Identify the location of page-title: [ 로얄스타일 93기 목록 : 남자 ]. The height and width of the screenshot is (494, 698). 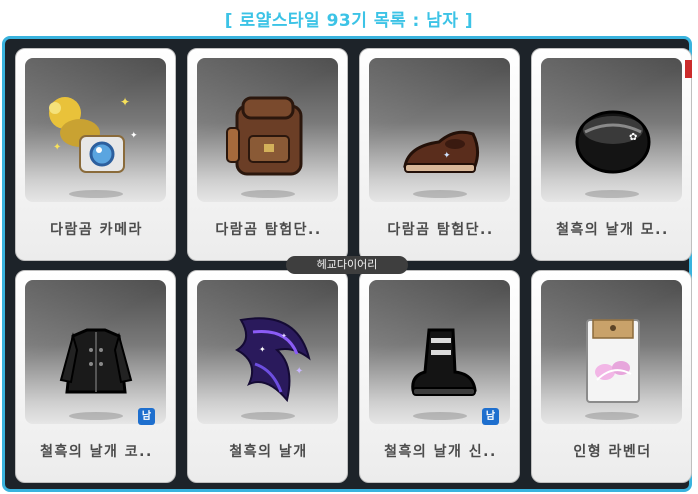
(349, 21).